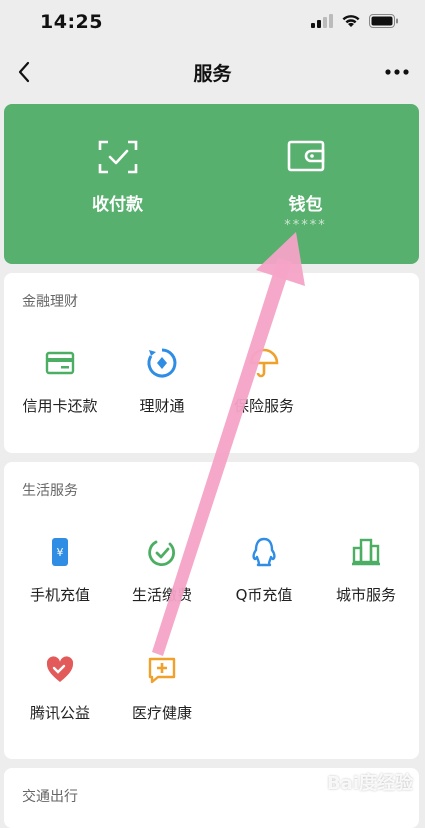 This screenshot has width=425, height=828. Describe the element at coordinates (322, 21) in the screenshot. I see `signal-icon` at that location.